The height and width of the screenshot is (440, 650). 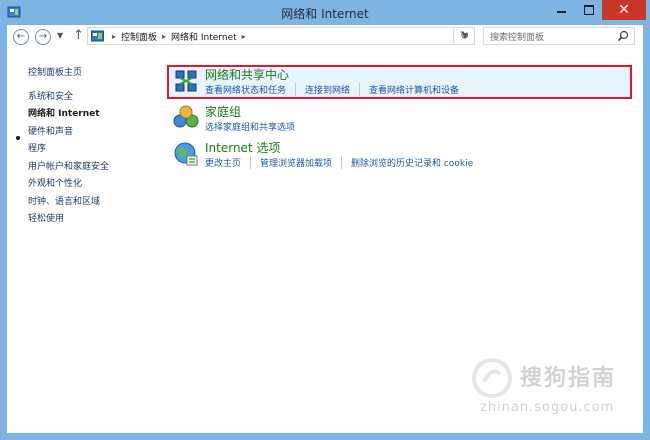 I want to click on back-button: ←, so click(x=21, y=37).